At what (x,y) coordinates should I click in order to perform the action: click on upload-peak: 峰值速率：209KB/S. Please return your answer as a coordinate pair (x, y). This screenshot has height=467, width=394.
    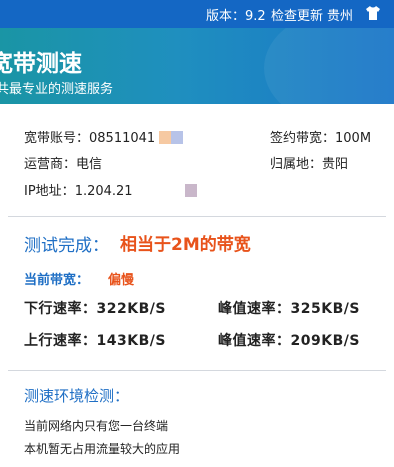
    Looking at the image, I should click on (289, 340).